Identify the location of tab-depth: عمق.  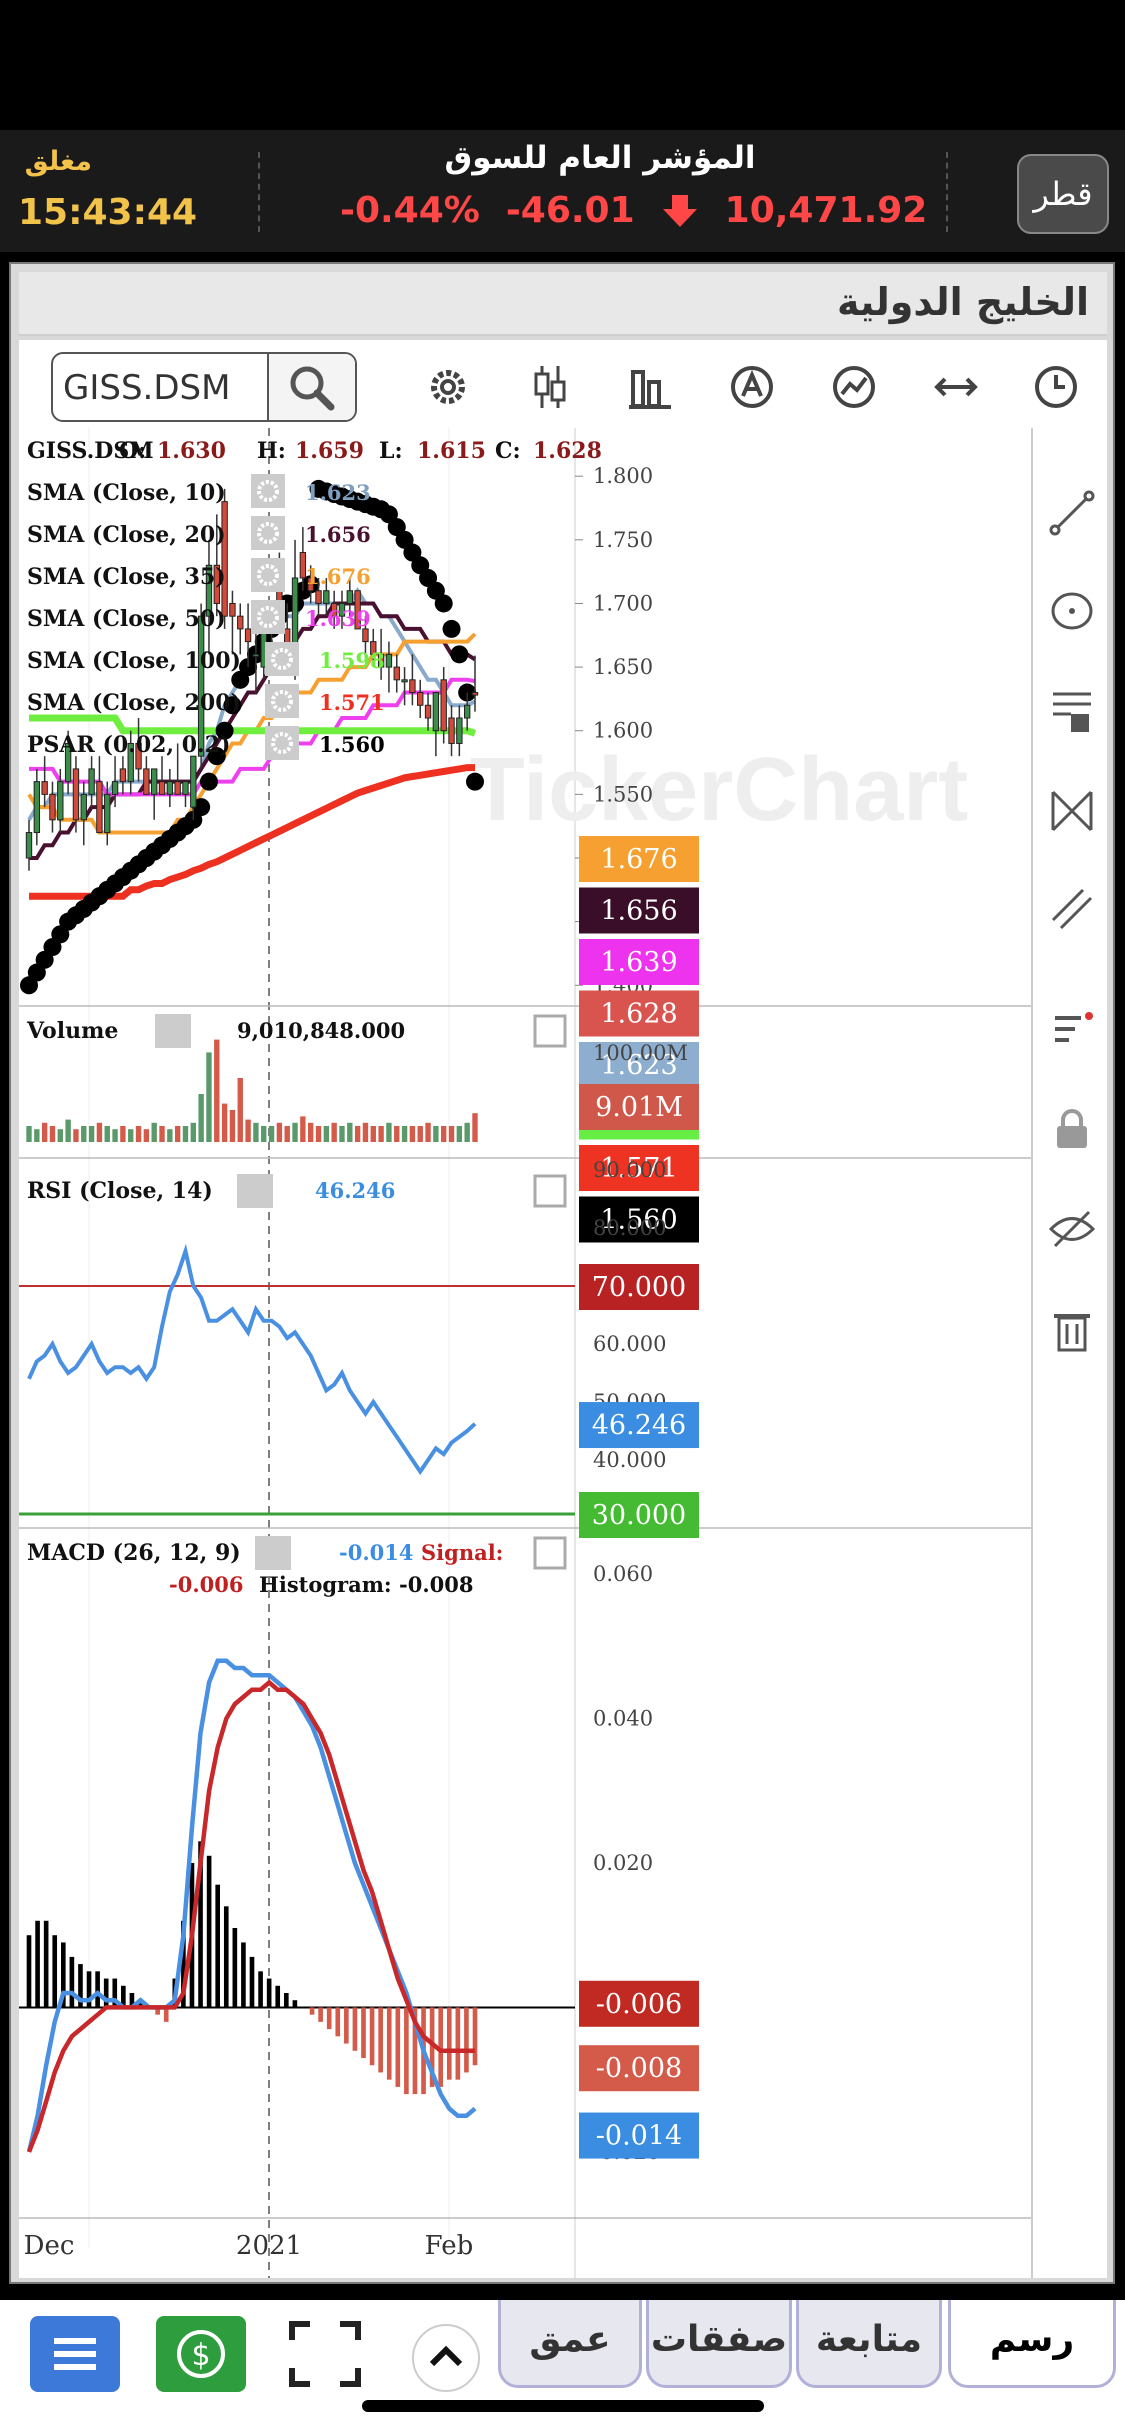
(570, 2344).